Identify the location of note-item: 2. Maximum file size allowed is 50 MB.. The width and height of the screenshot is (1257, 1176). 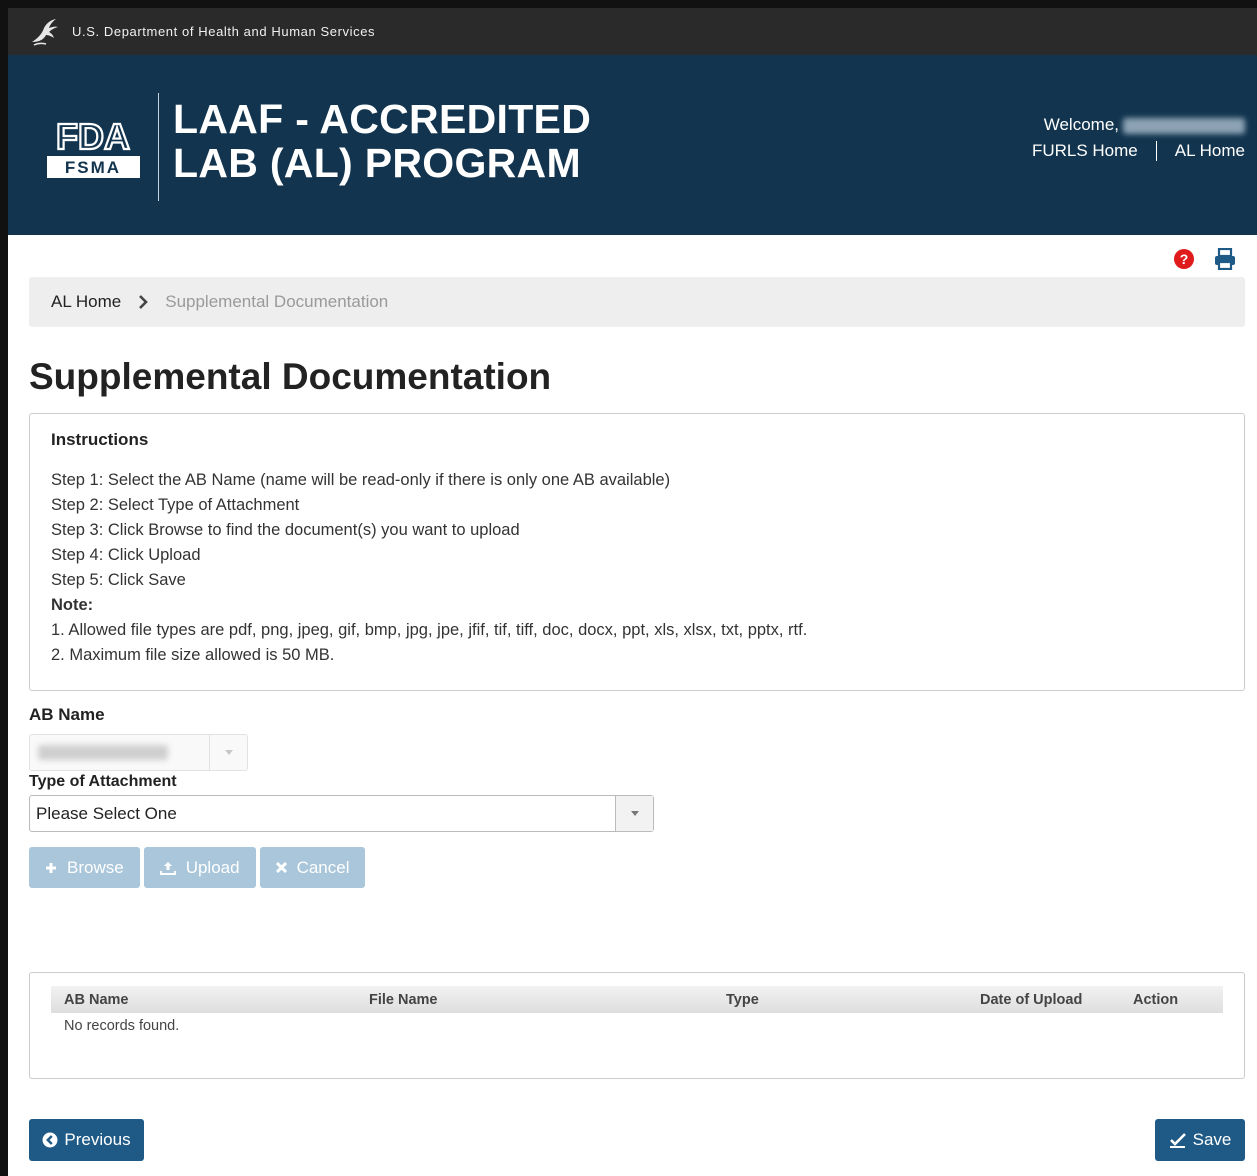
(193, 655).